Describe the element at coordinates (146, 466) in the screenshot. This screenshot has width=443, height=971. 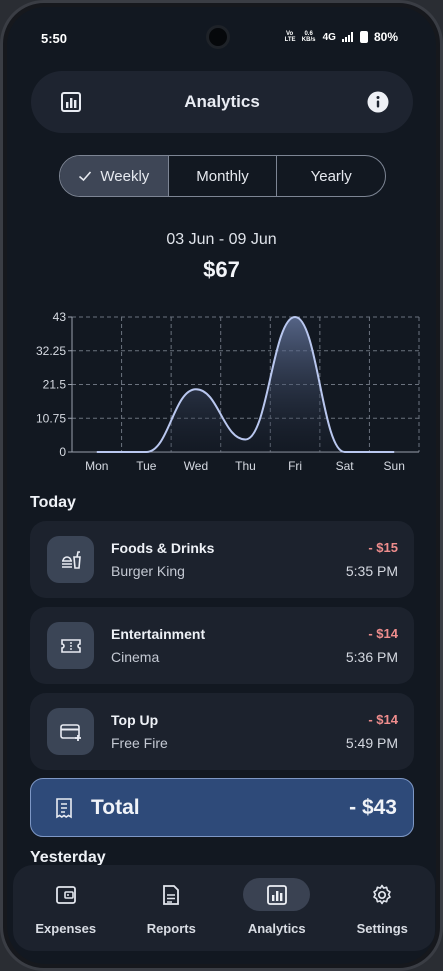
I see `x-tick-label: Tue` at that location.